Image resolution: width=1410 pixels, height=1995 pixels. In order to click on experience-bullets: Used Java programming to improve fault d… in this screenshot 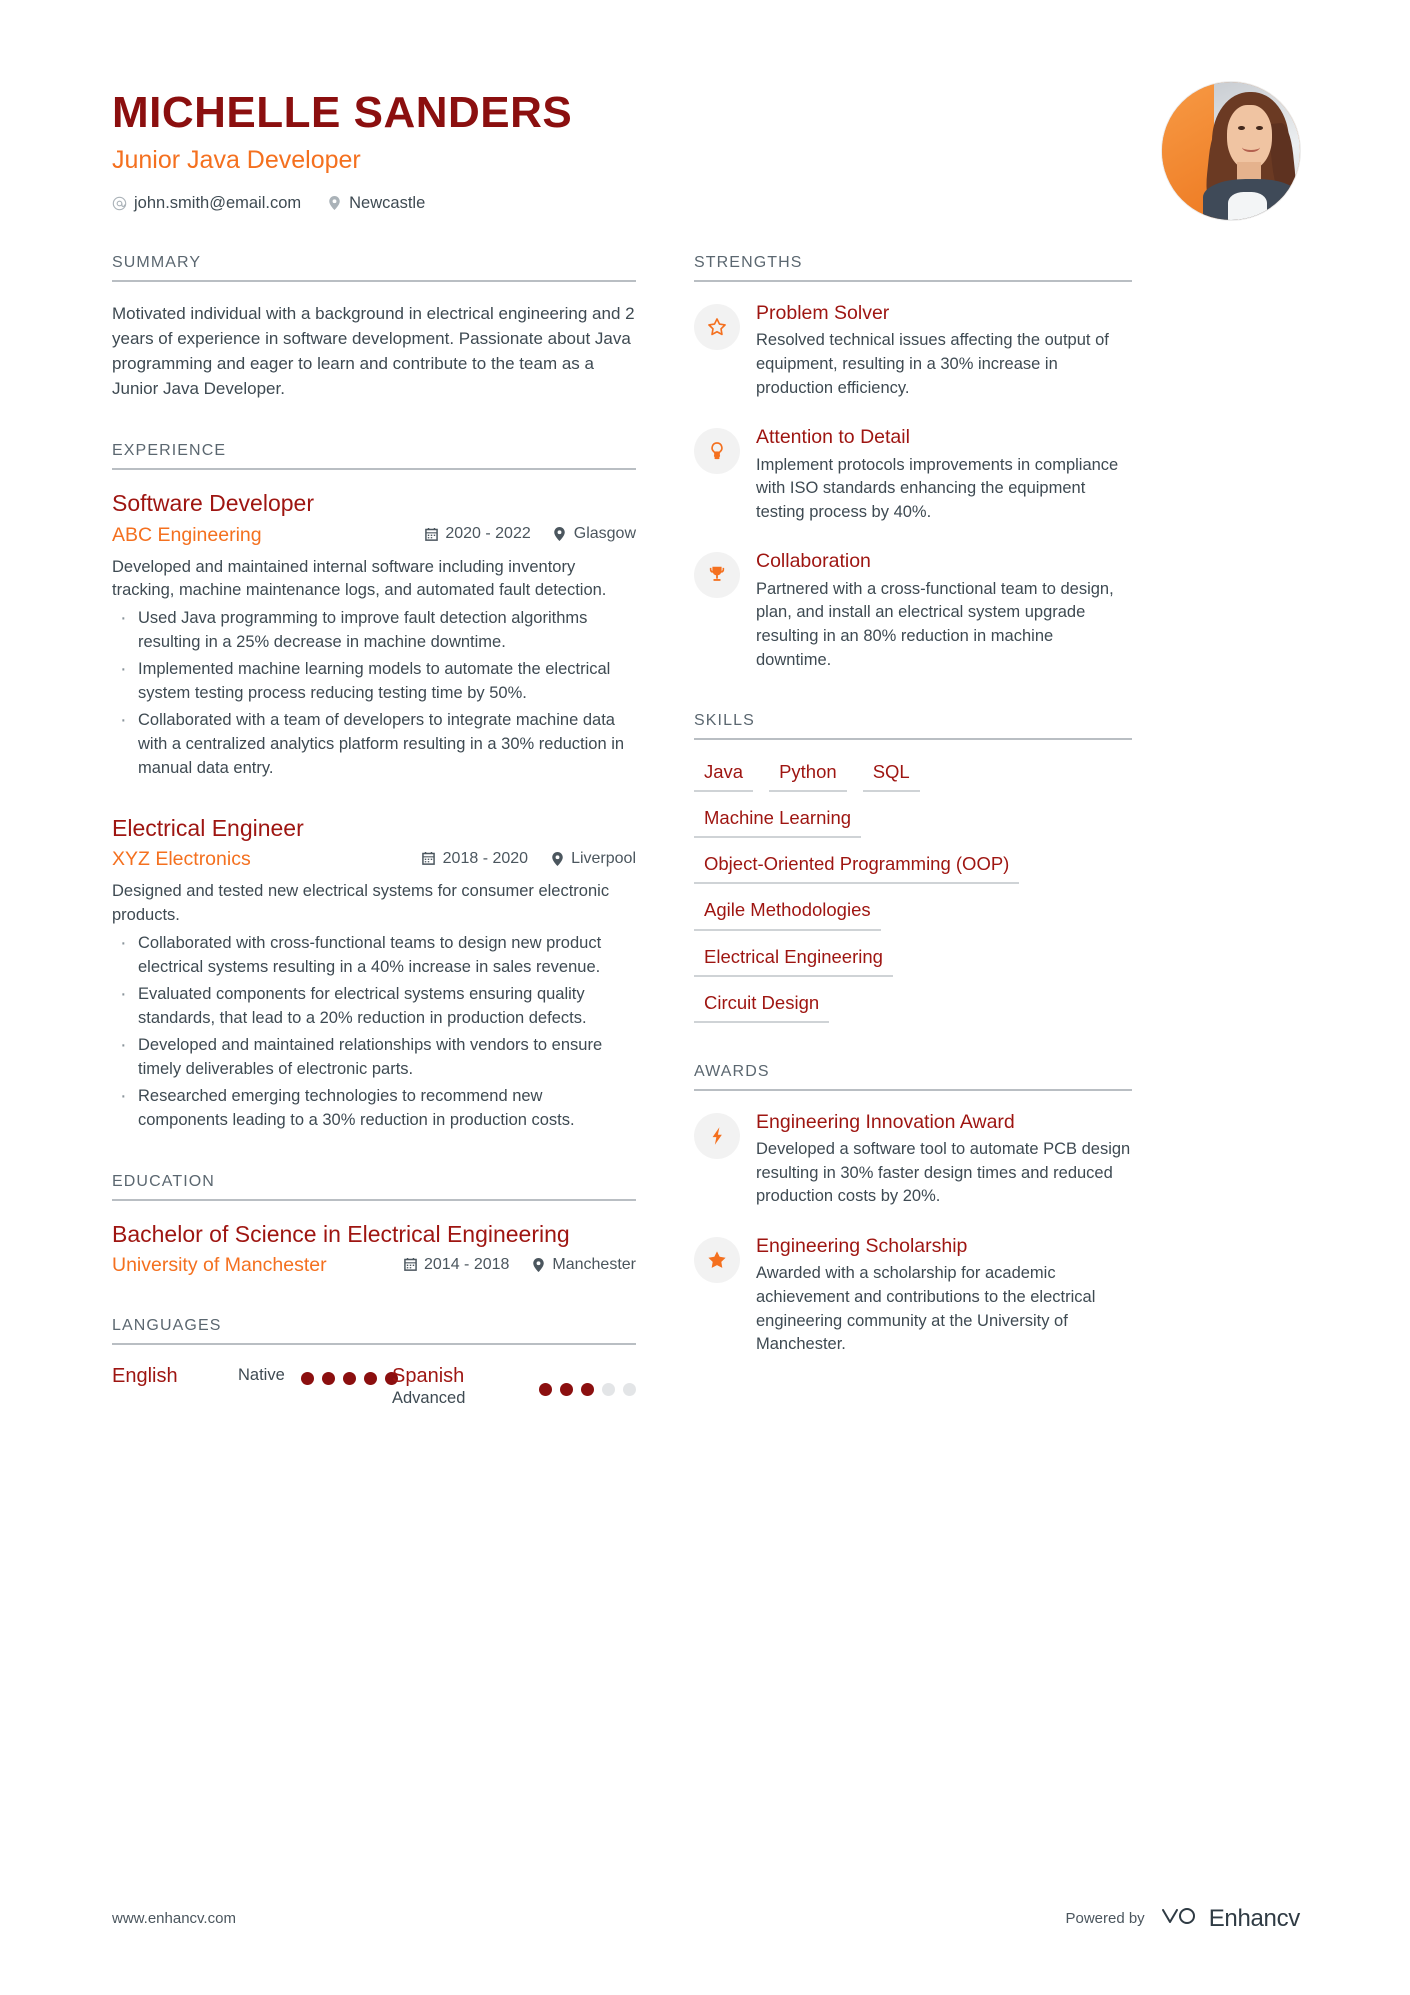, I will do `click(374, 692)`.